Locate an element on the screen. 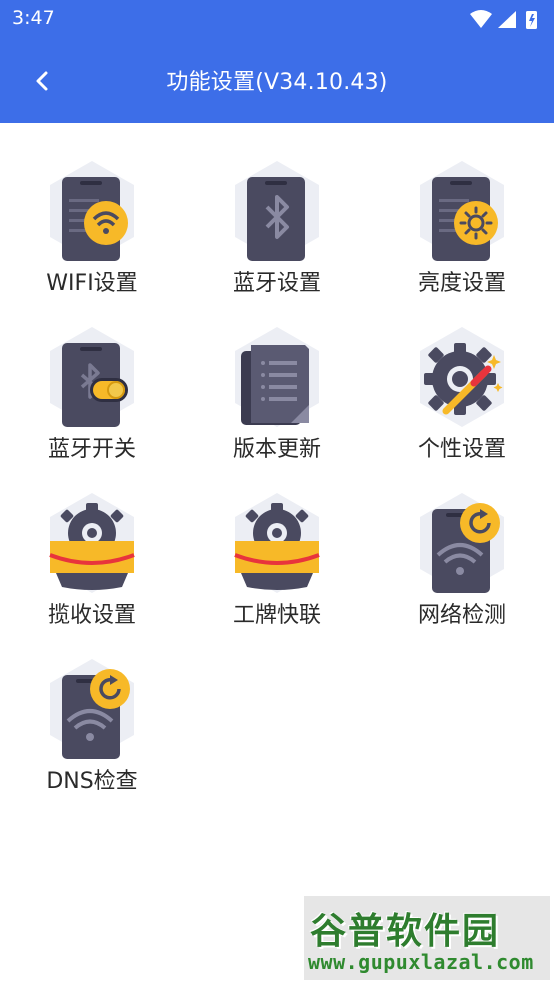 This screenshot has height=984, width=554. watermark-url: www.gupuxlazal.com is located at coordinates (421, 962).